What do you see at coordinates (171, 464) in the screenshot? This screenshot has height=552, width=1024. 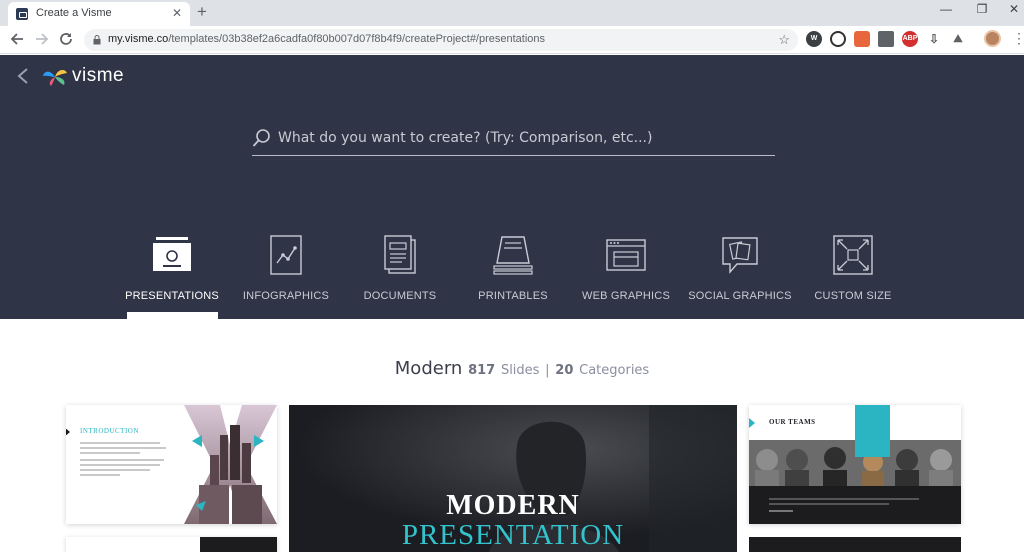 I see `template-card-introduction: INTRODUCTION` at bounding box center [171, 464].